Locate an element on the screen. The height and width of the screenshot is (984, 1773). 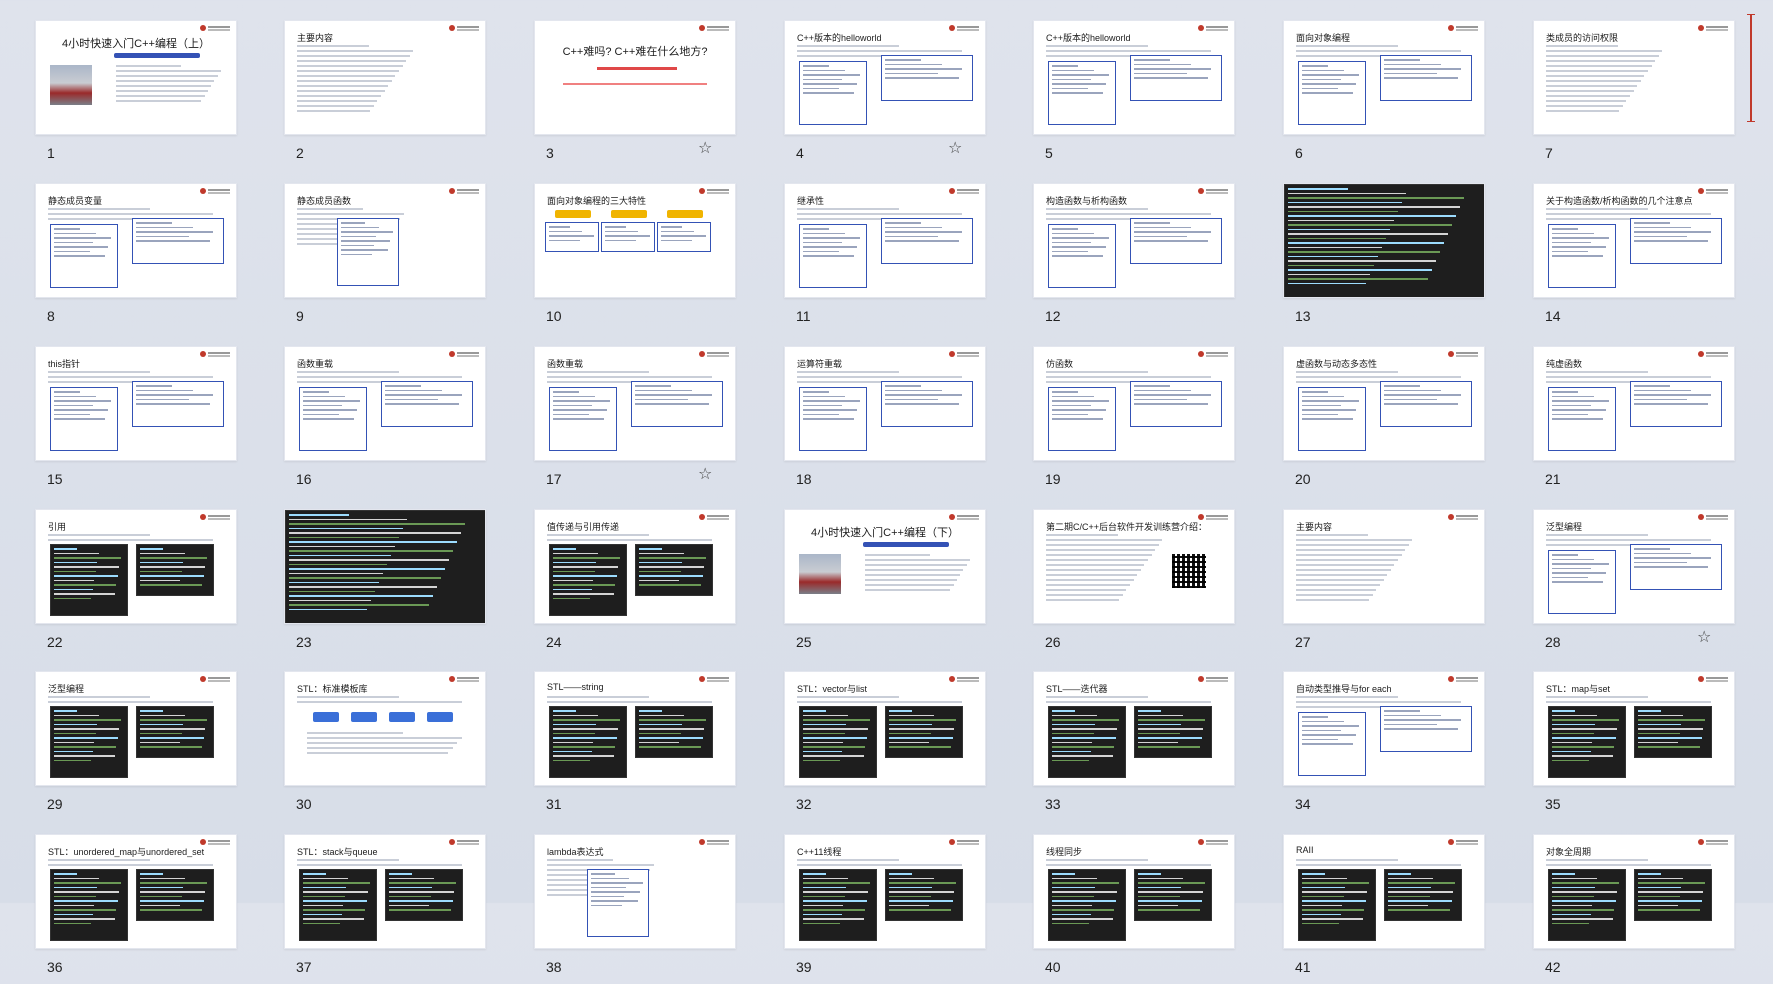
slide-thumbnail-cell: 第二期C/C++后台软件开发训练营介绍： 26 is located at coordinates (1134, 584).